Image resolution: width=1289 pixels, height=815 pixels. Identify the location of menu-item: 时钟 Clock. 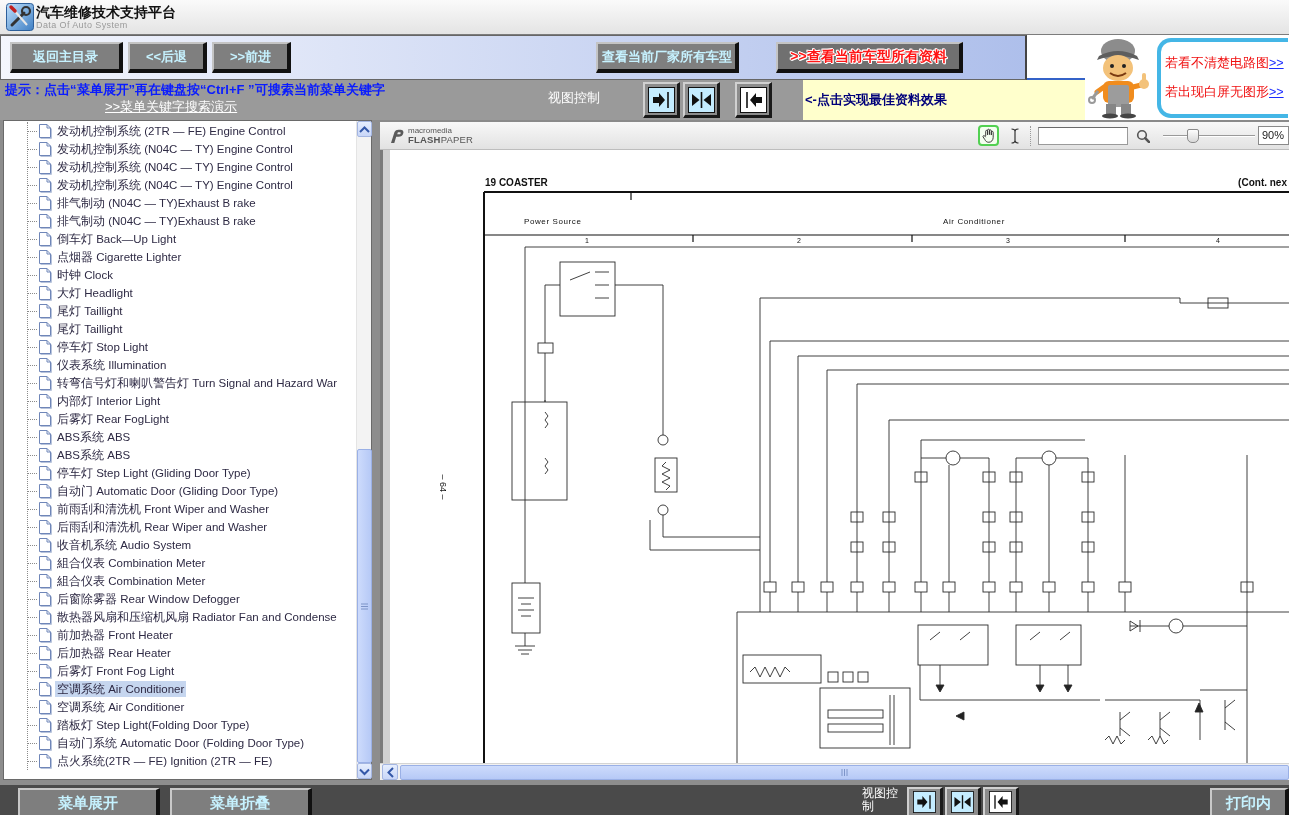
(85, 275).